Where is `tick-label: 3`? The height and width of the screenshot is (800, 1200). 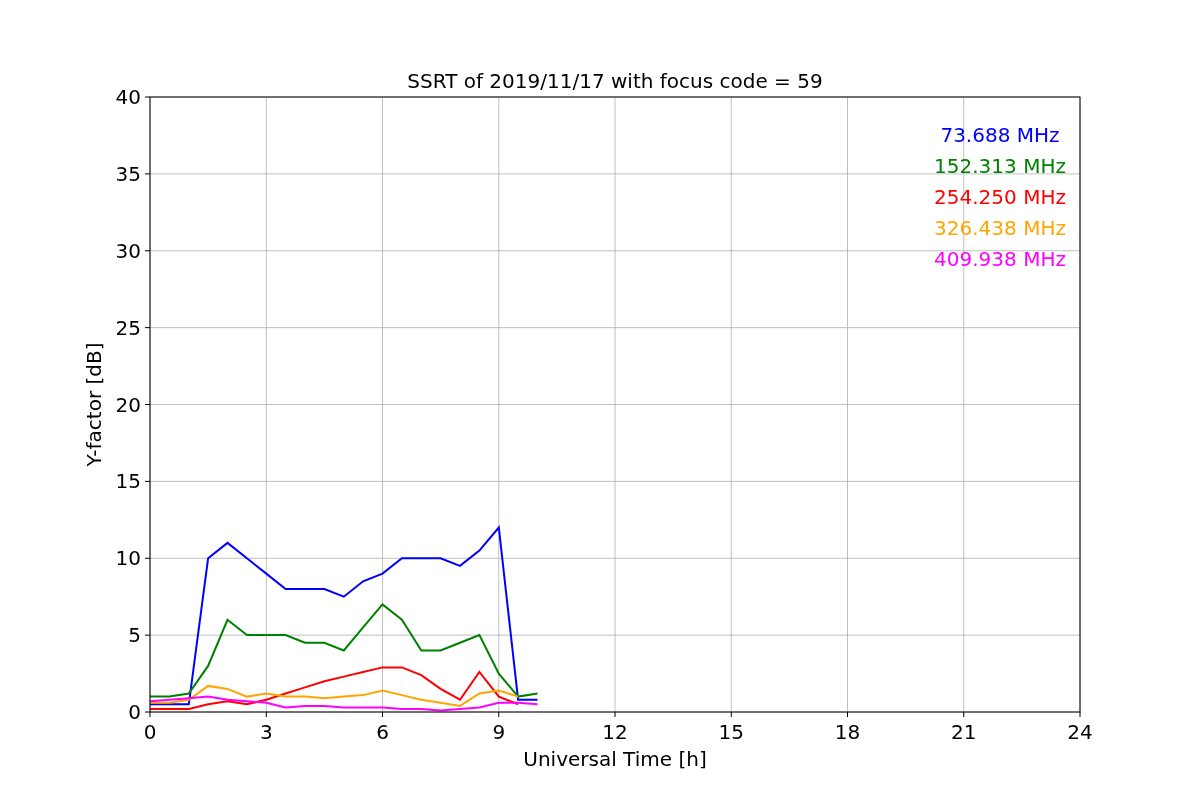 tick-label: 3 is located at coordinates (266, 732).